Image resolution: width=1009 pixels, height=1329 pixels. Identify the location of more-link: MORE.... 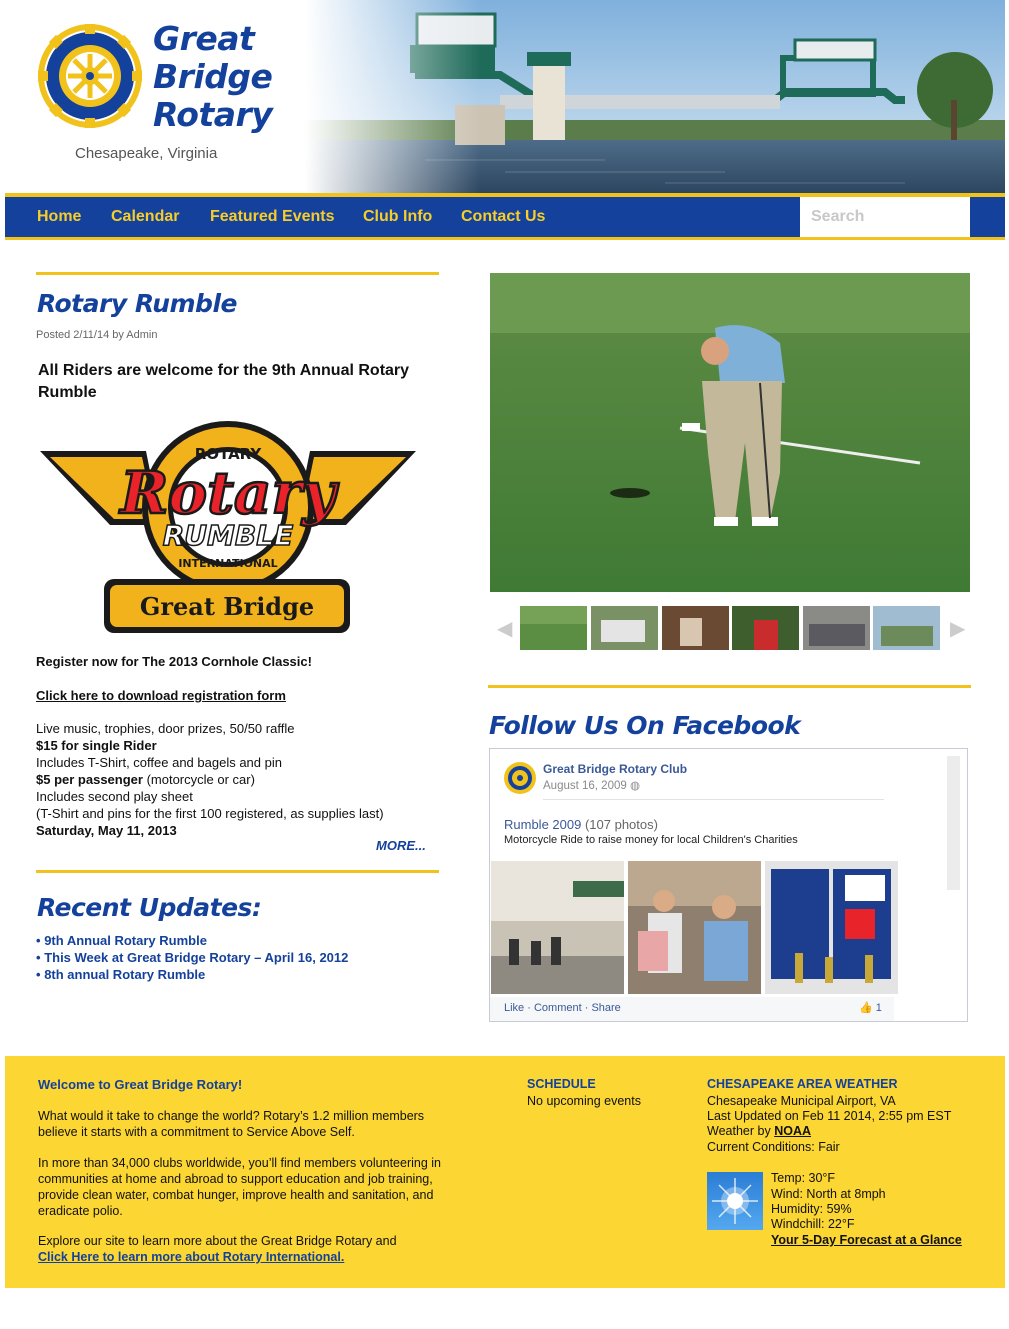
(401, 845).